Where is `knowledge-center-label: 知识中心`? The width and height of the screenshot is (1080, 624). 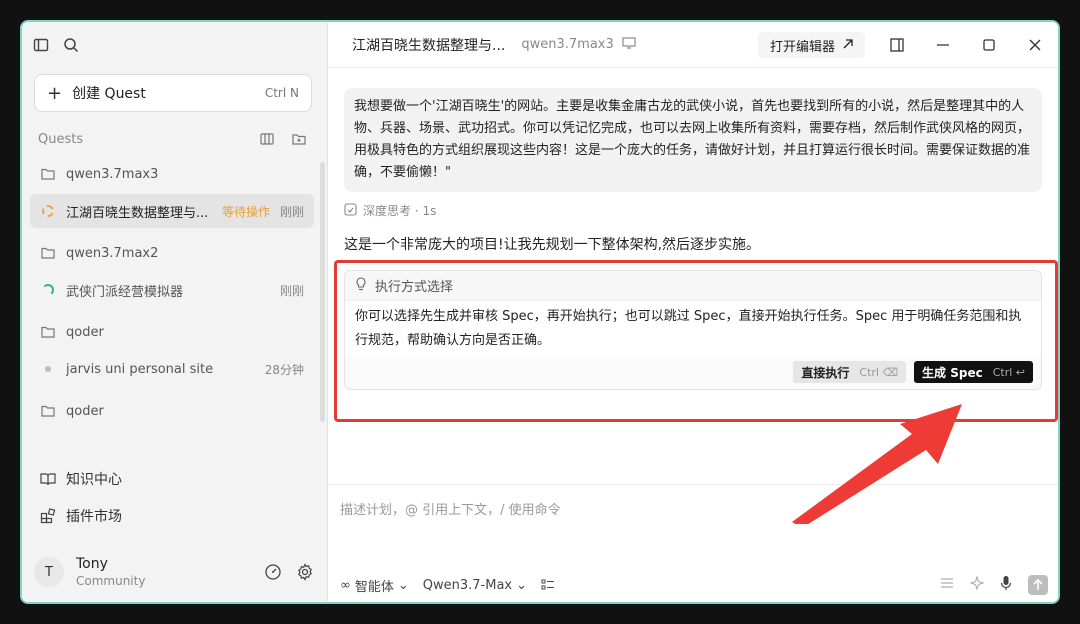 knowledge-center-label: 知识中心 is located at coordinates (94, 480).